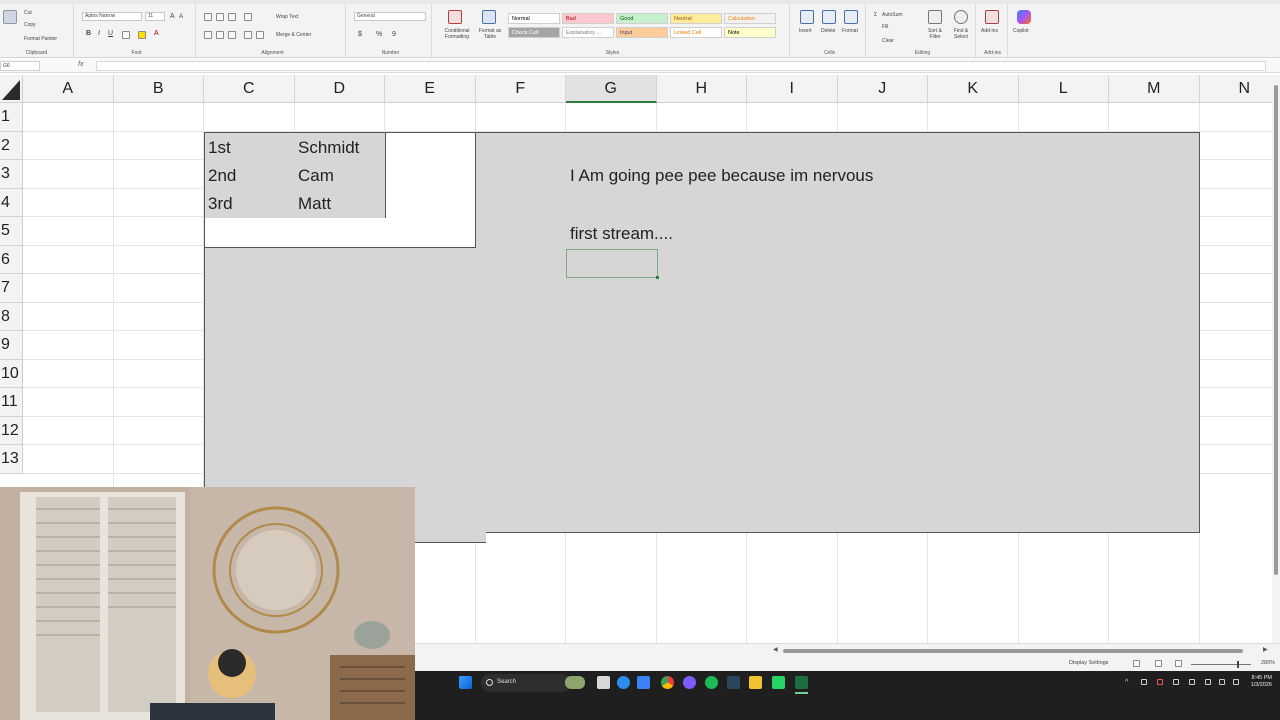  What do you see at coordinates (11, 459) in the screenshot?
I see `row-header-13: 13` at bounding box center [11, 459].